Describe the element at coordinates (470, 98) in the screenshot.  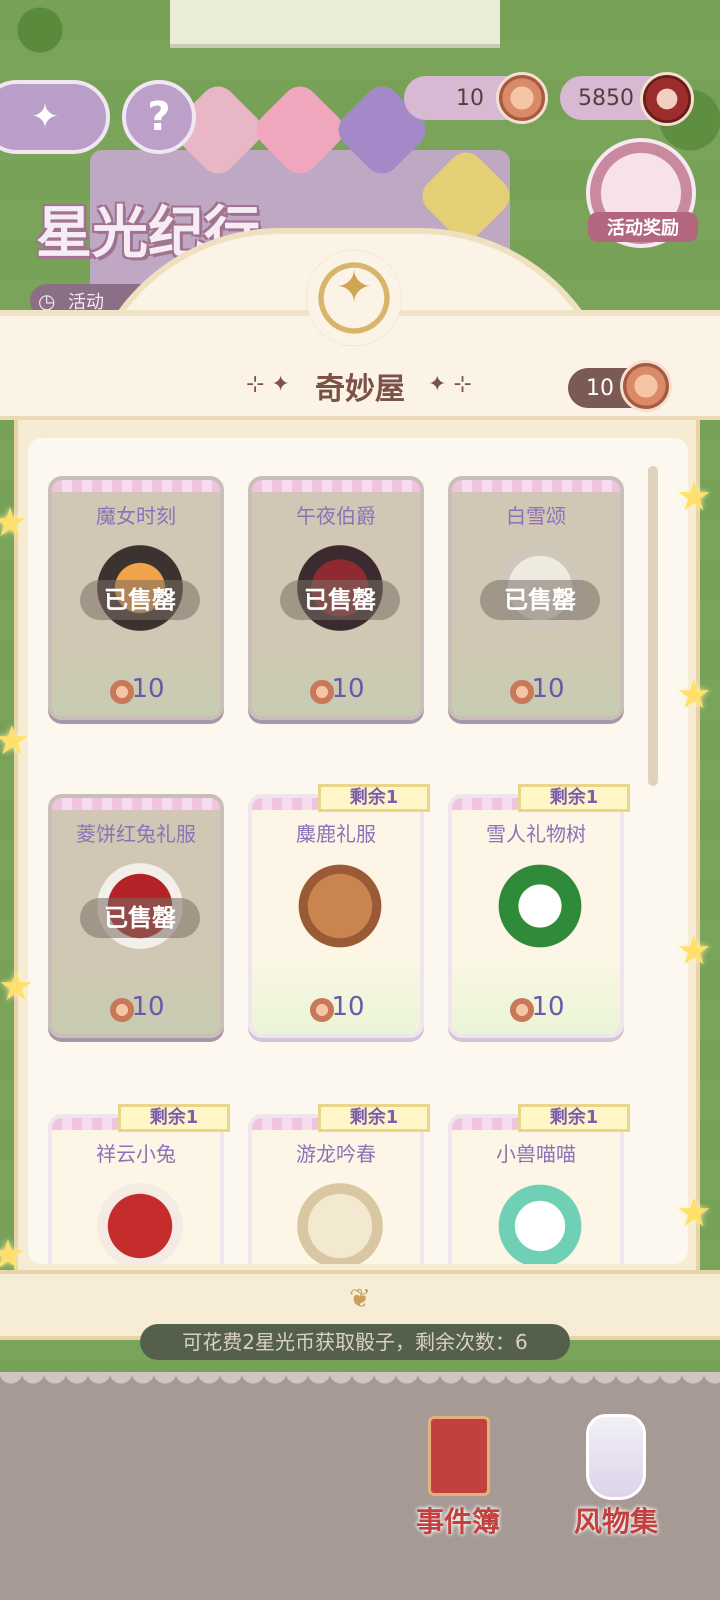
I see `event-coin-count: 10` at that location.